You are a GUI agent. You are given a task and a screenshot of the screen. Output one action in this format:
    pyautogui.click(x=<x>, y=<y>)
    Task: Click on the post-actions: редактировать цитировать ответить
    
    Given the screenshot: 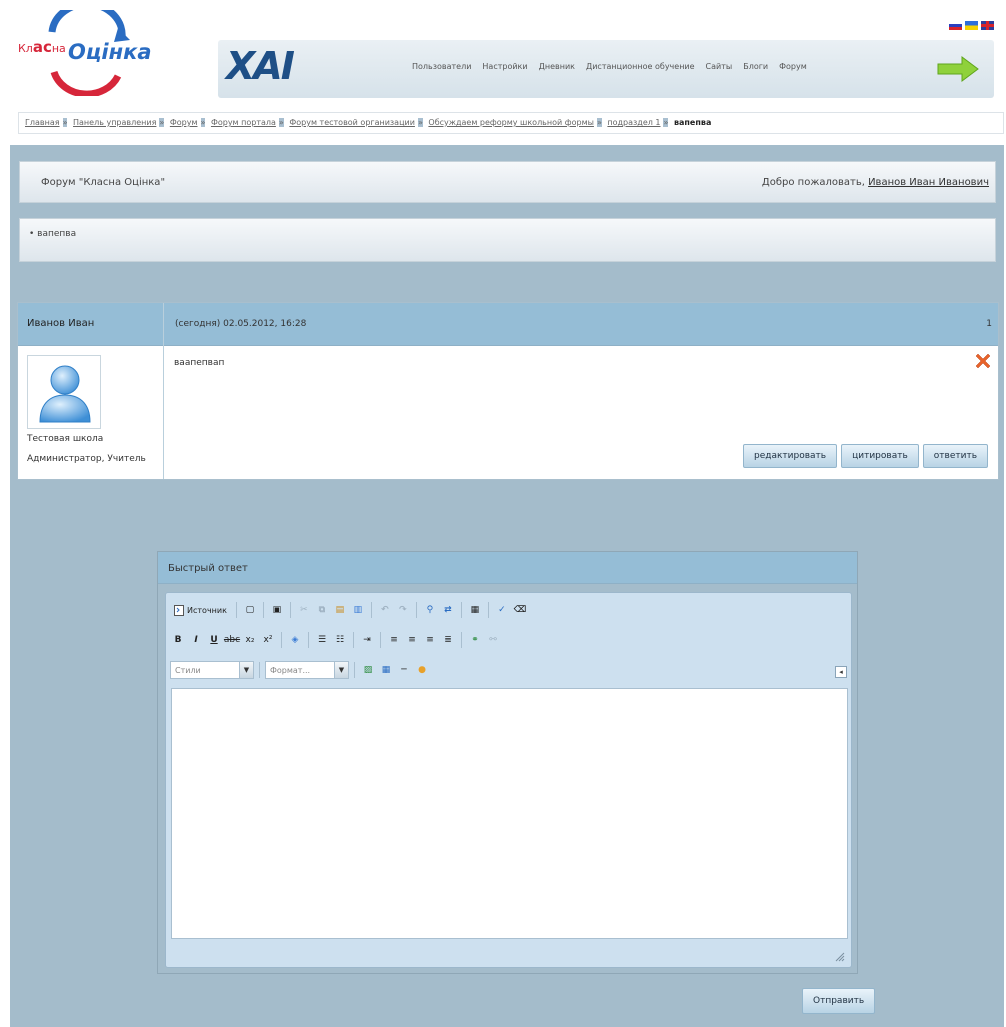 What is the action you would take?
    pyautogui.click(x=865, y=456)
    